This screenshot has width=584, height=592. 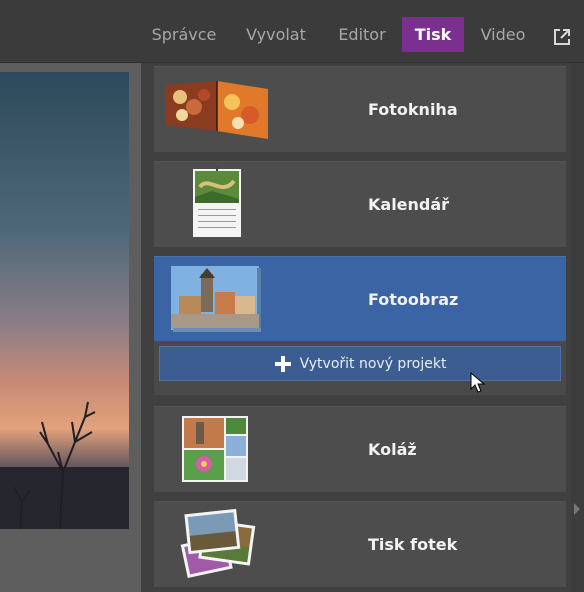 I want to click on product-label: Fotoobraz, so click(x=413, y=299).